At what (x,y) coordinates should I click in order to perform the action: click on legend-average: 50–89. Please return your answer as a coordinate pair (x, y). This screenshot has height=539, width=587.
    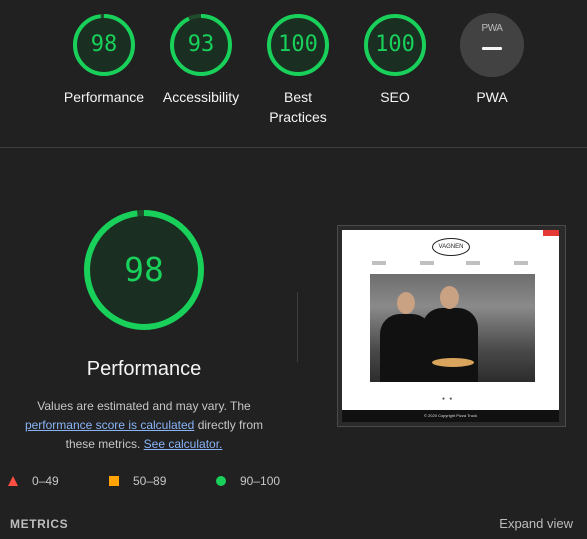
    Looking at the image, I should click on (149, 481).